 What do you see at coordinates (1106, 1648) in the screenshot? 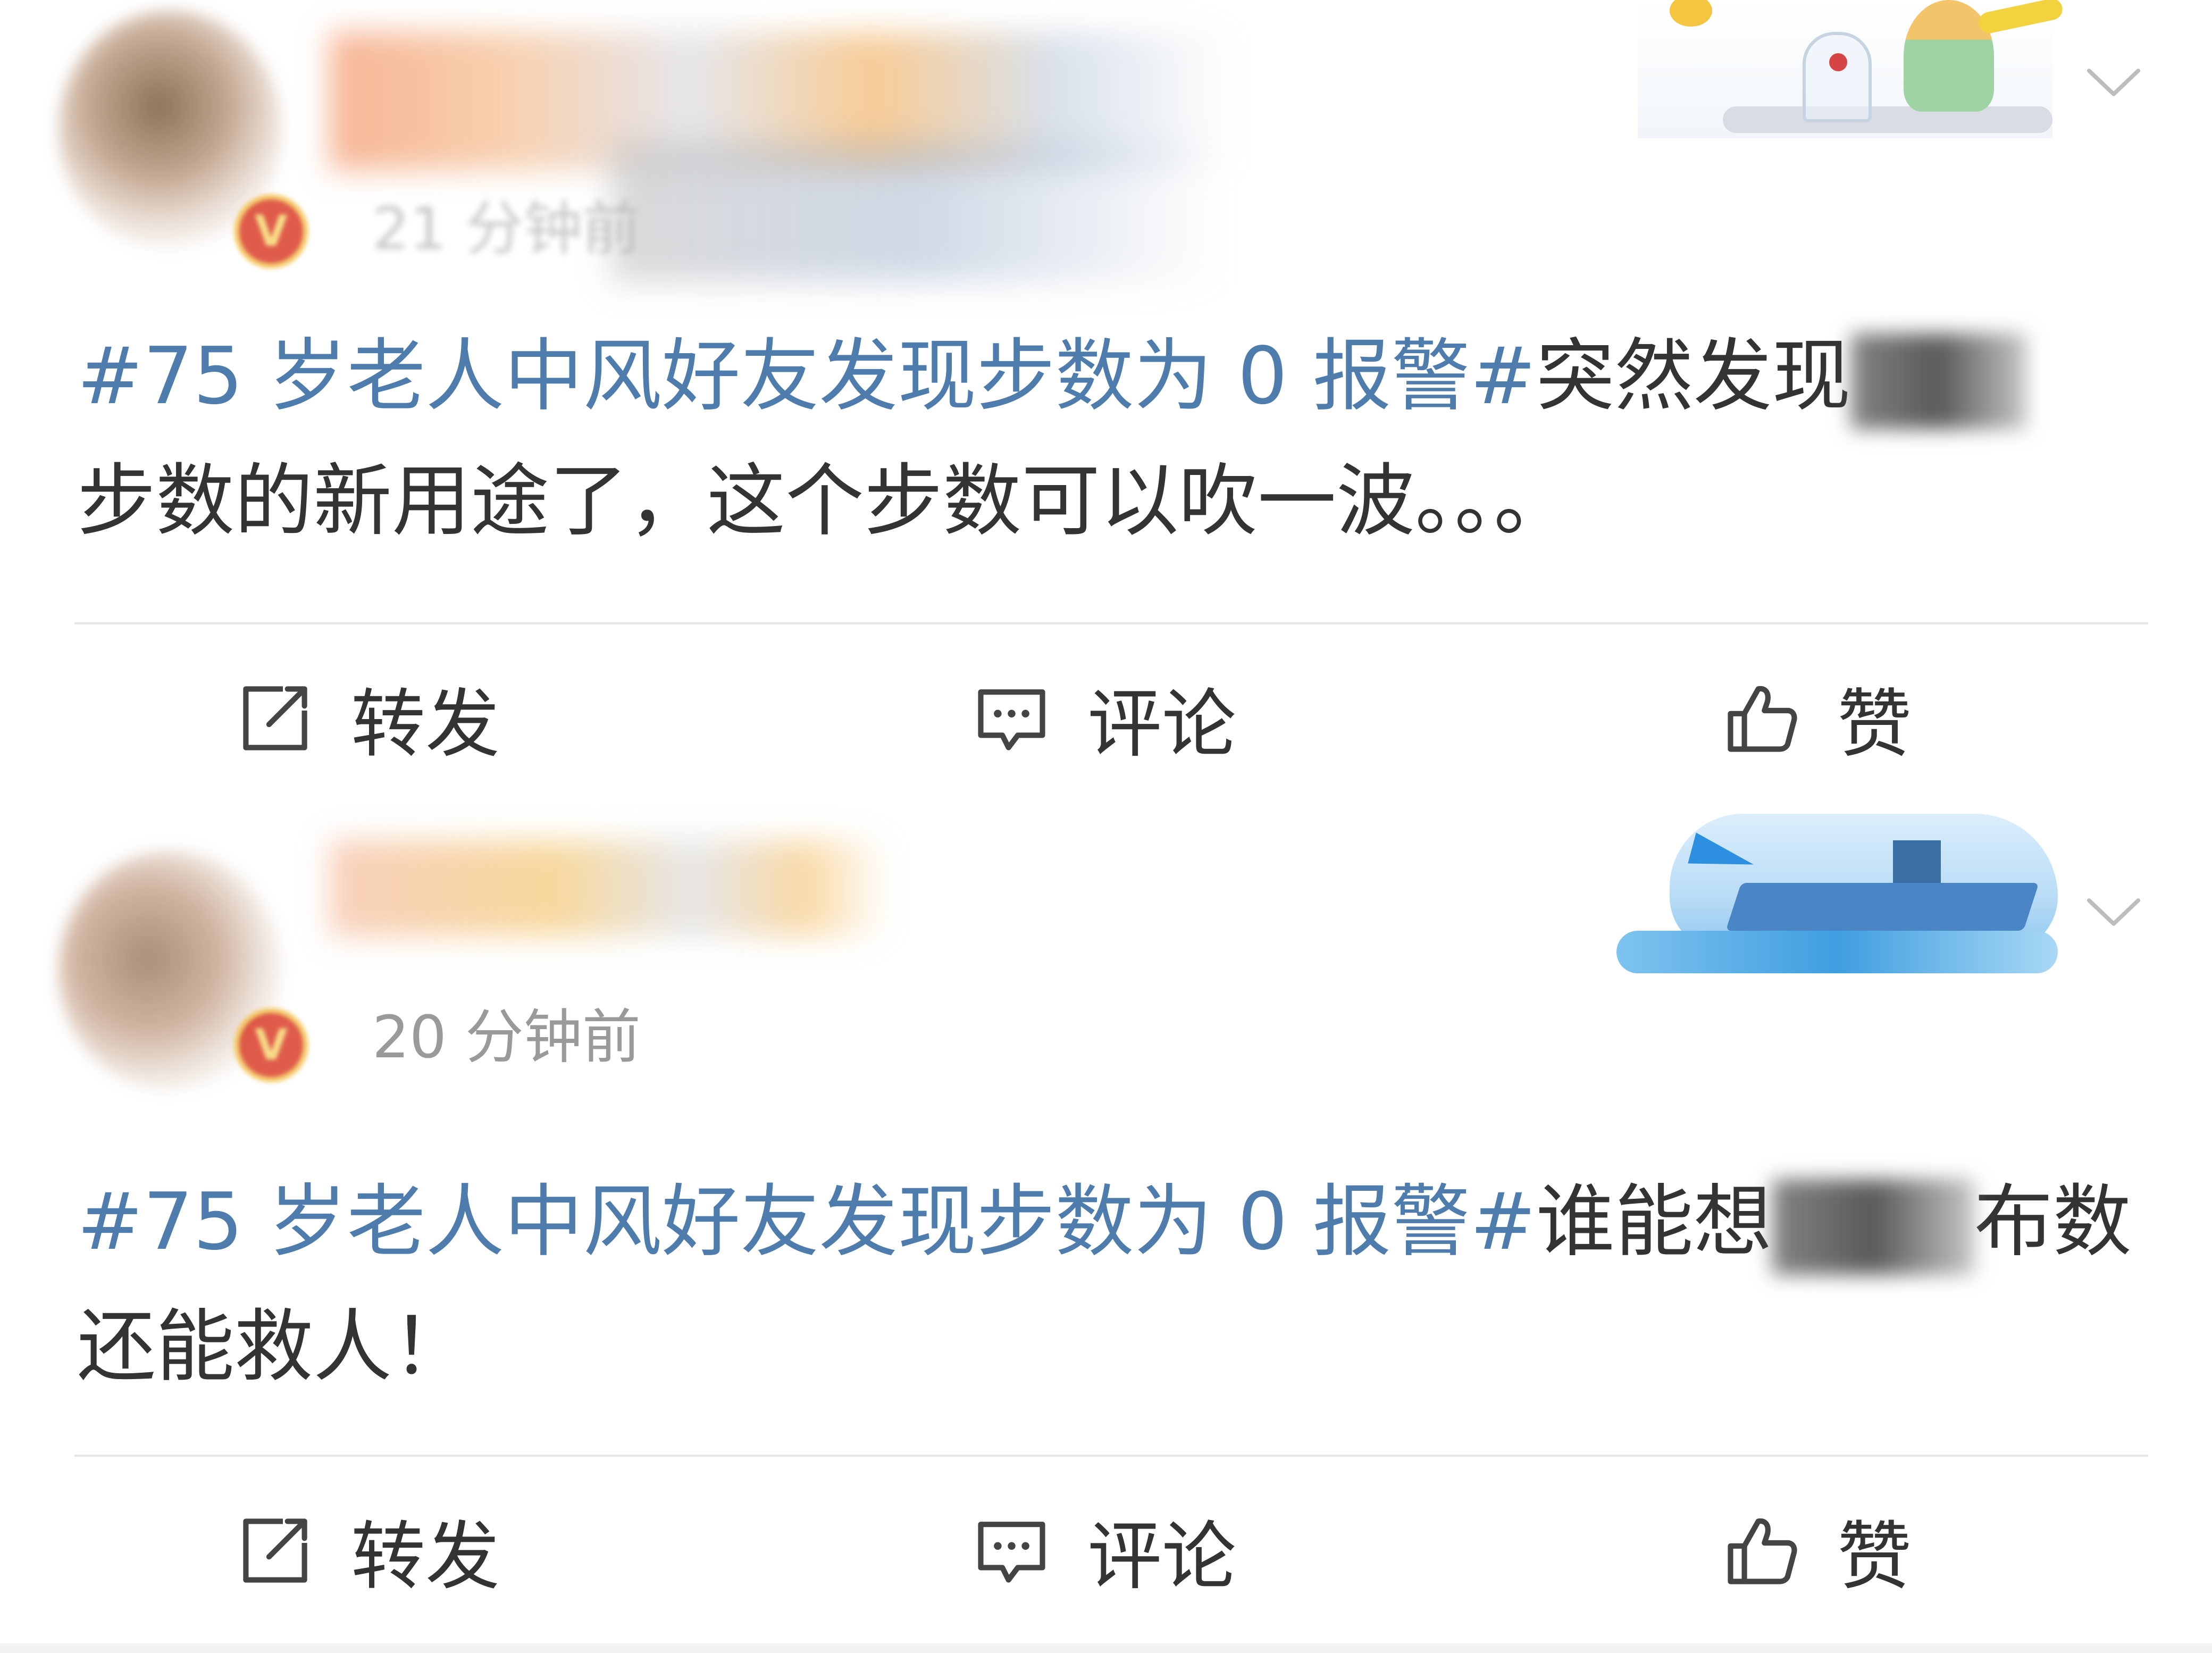
I see `feed-separator` at bounding box center [1106, 1648].